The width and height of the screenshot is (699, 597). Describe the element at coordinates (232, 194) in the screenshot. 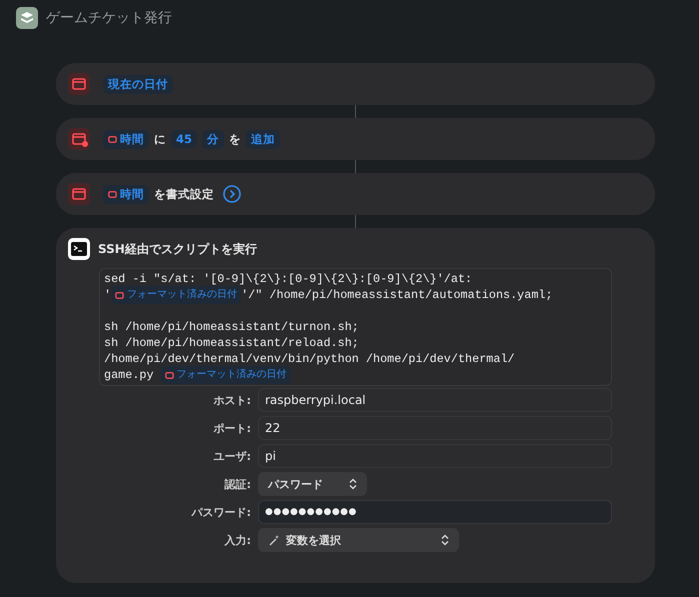

I see `chevron-circle-icon` at that location.